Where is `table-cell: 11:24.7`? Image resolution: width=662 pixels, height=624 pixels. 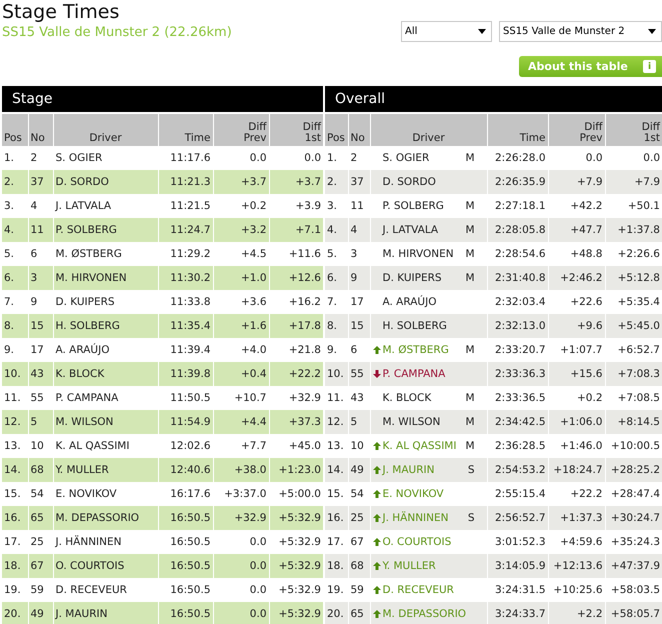
table-cell: 11:24.7 is located at coordinates (185, 230).